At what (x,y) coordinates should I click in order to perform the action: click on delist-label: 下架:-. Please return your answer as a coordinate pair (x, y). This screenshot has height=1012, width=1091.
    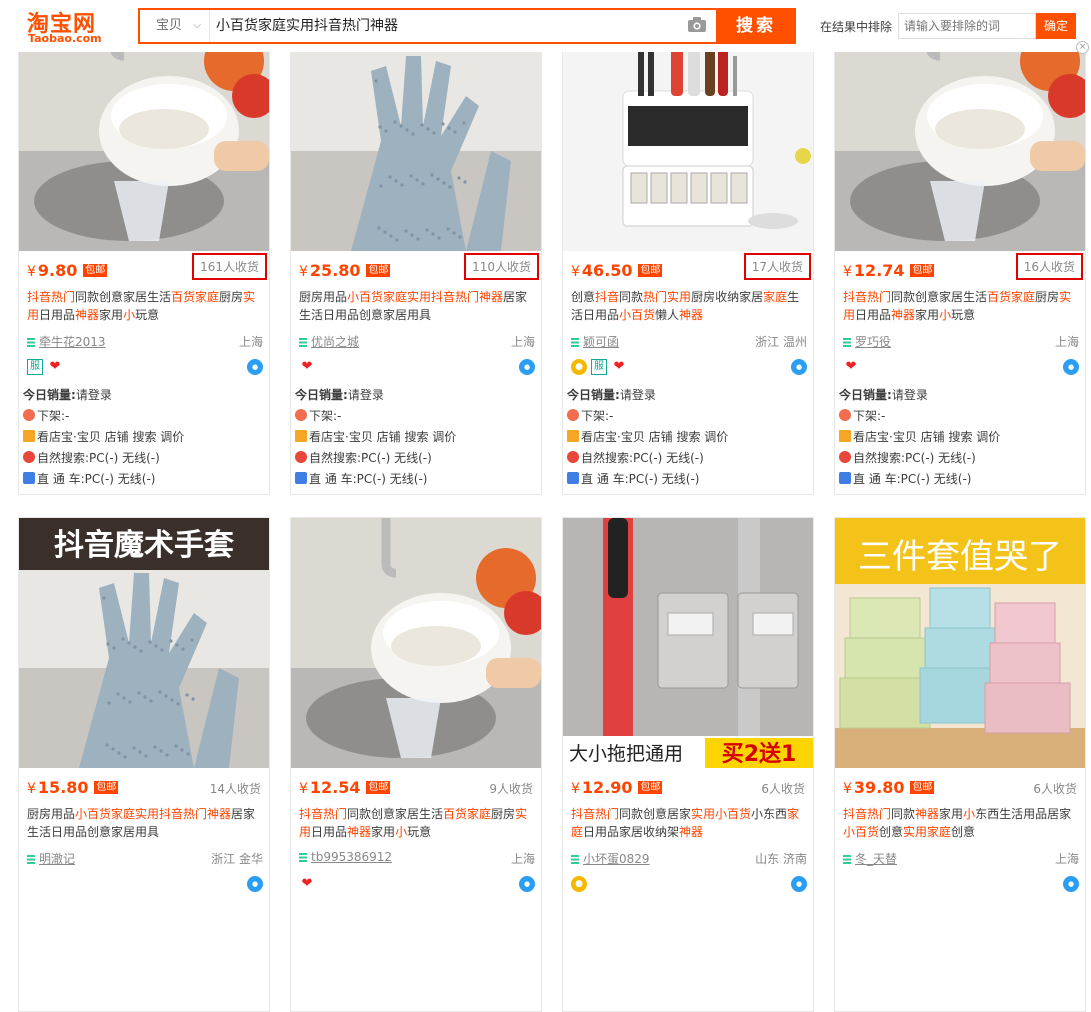
    Looking at the image, I should click on (325, 416).